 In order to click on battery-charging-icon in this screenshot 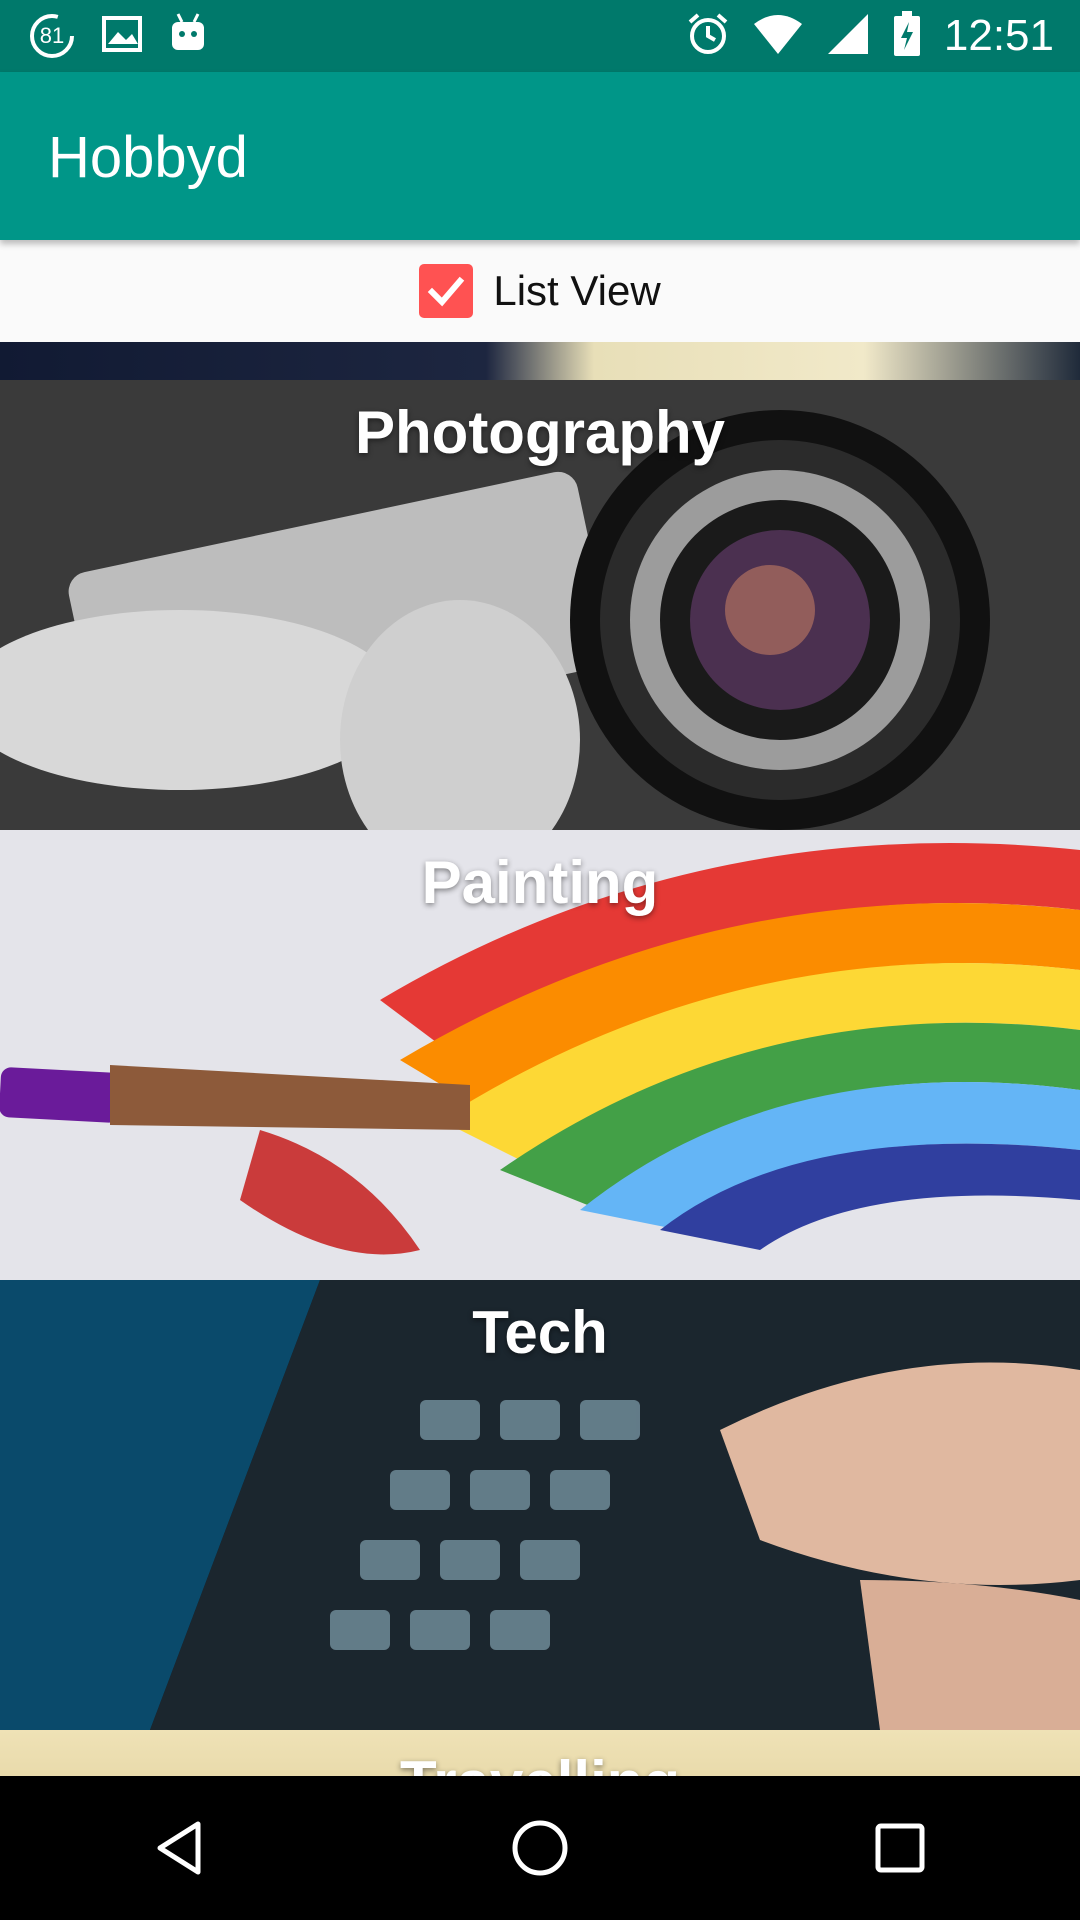, I will do `click(907, 36)`.